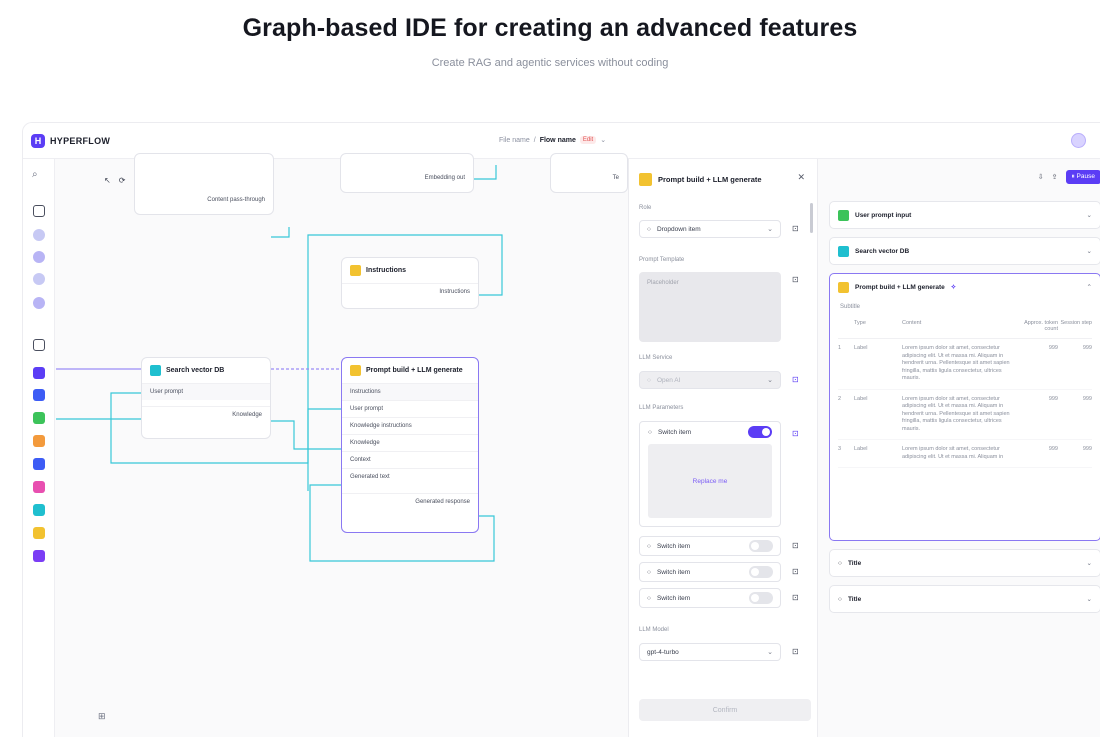  Describe the element at coordinates (410, 501) in the screenshot. I see `node-output: Generated response` at that location.